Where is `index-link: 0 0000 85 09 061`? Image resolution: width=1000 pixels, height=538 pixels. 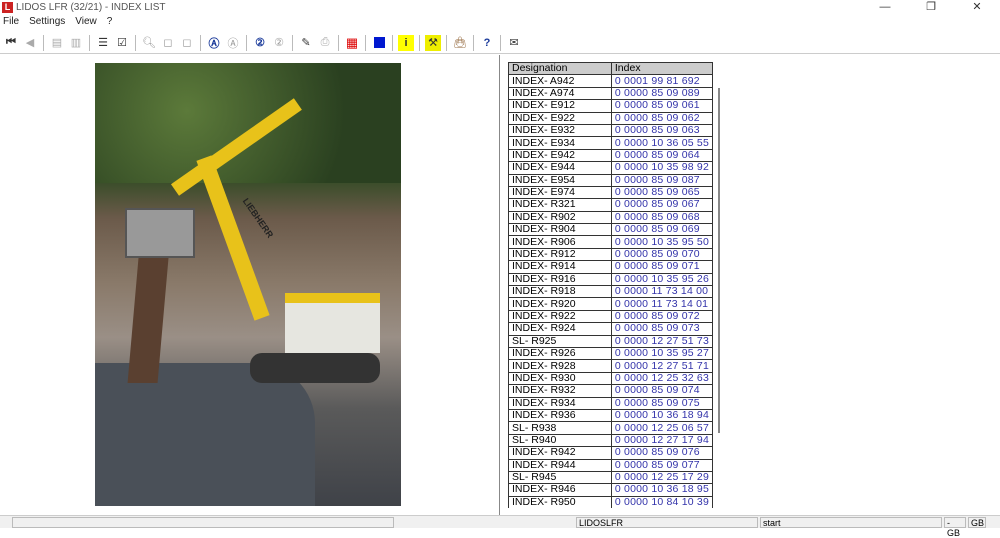 index-link: 0 0000 85 09 061 is located at coordinates (662, 106).